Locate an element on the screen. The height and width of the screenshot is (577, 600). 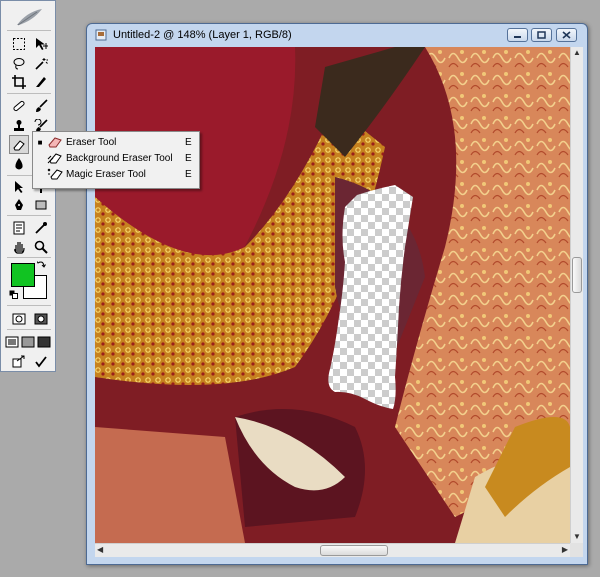
eyedropper-icon is located at coordinates (41, 227).